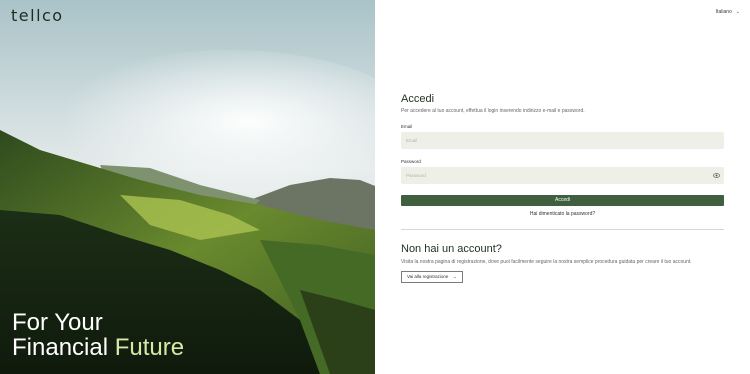  Describe the element at coordinates (716, 175) in the screenshot. I see `eye-icon` at that location.